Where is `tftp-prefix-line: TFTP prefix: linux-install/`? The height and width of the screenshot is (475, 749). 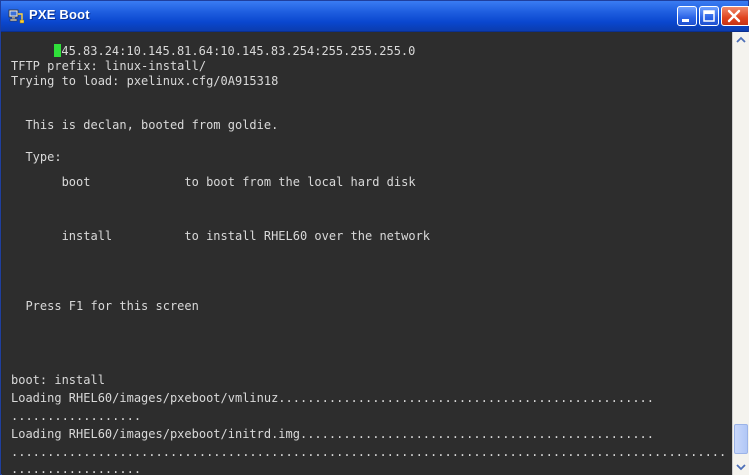
tftp-prefix-line: TFTP prefix: linux-install/ is located at coordinates (109, 66).